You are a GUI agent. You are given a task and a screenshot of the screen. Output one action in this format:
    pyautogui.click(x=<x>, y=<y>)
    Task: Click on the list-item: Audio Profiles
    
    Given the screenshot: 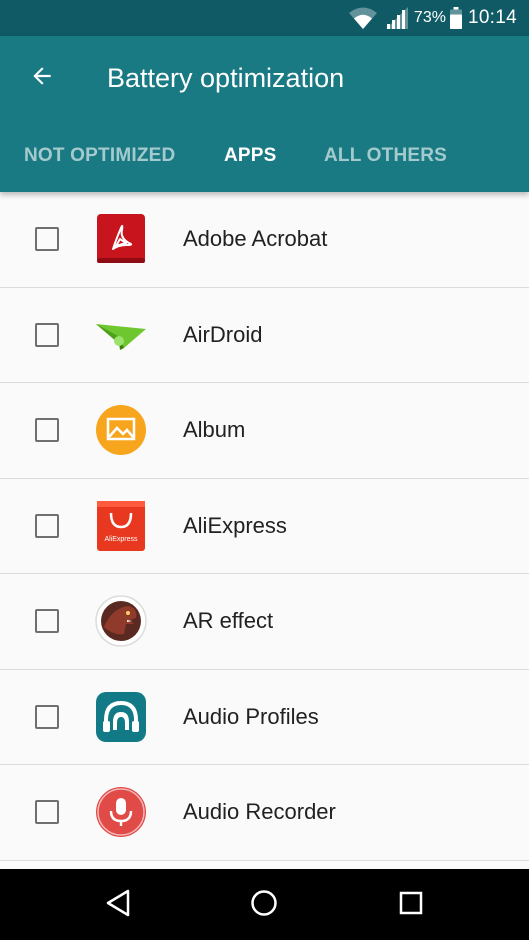 What is the action you would take?
    pyautogui.click(x=264, y=717)
    